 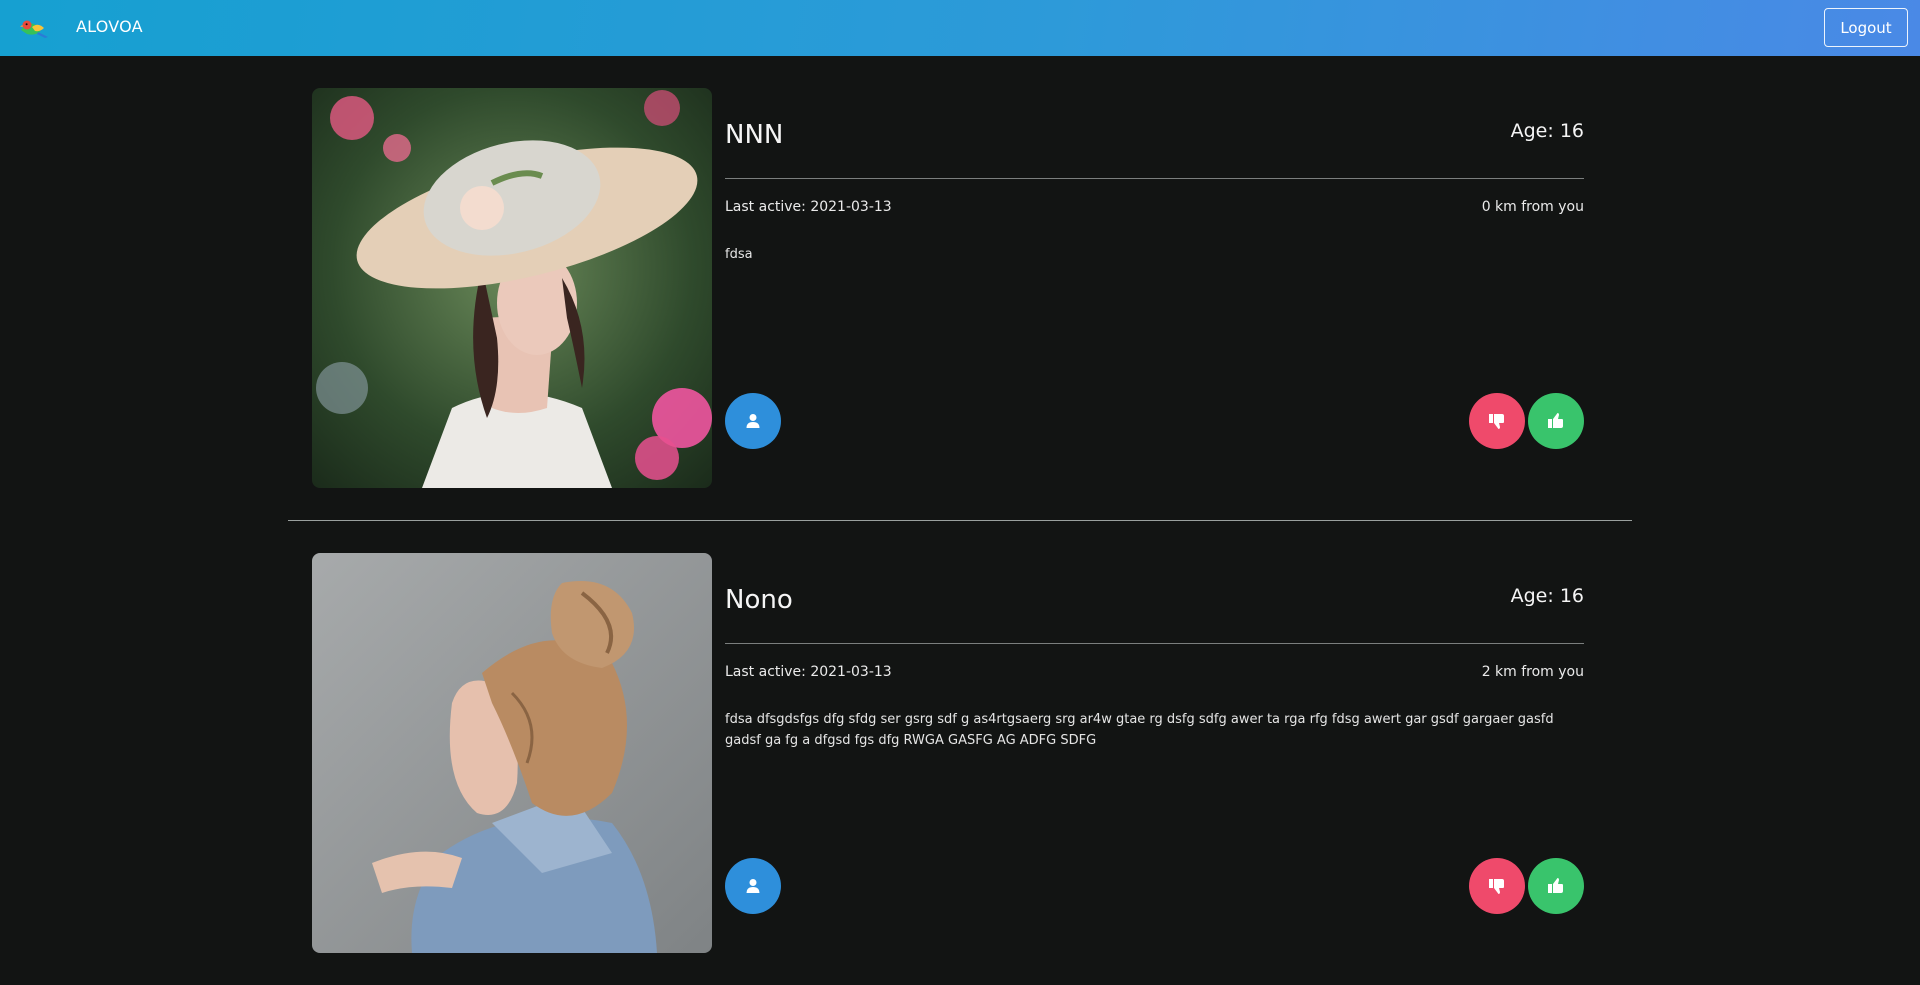 What do you see at coordinates (960, 520) in the screenshot?
I see `card-divider` at bounding box center [960, 520].